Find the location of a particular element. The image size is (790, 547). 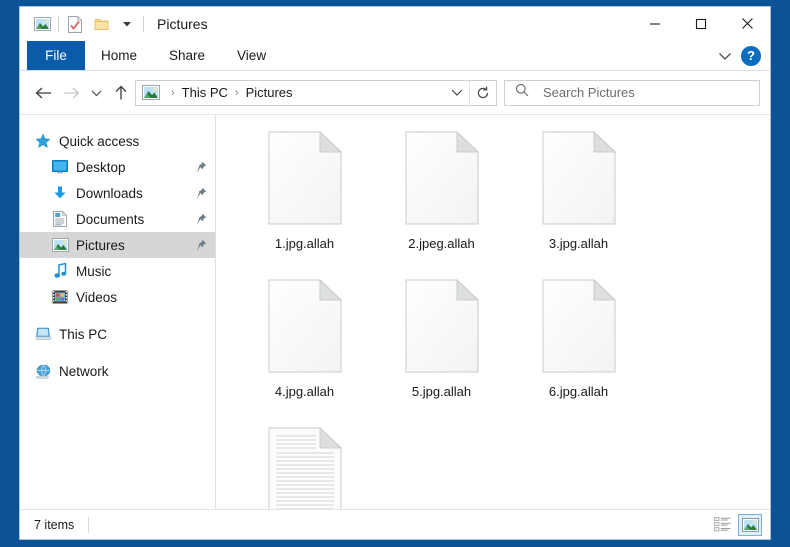

tab-home: Home is located at coordinates (119, 55).